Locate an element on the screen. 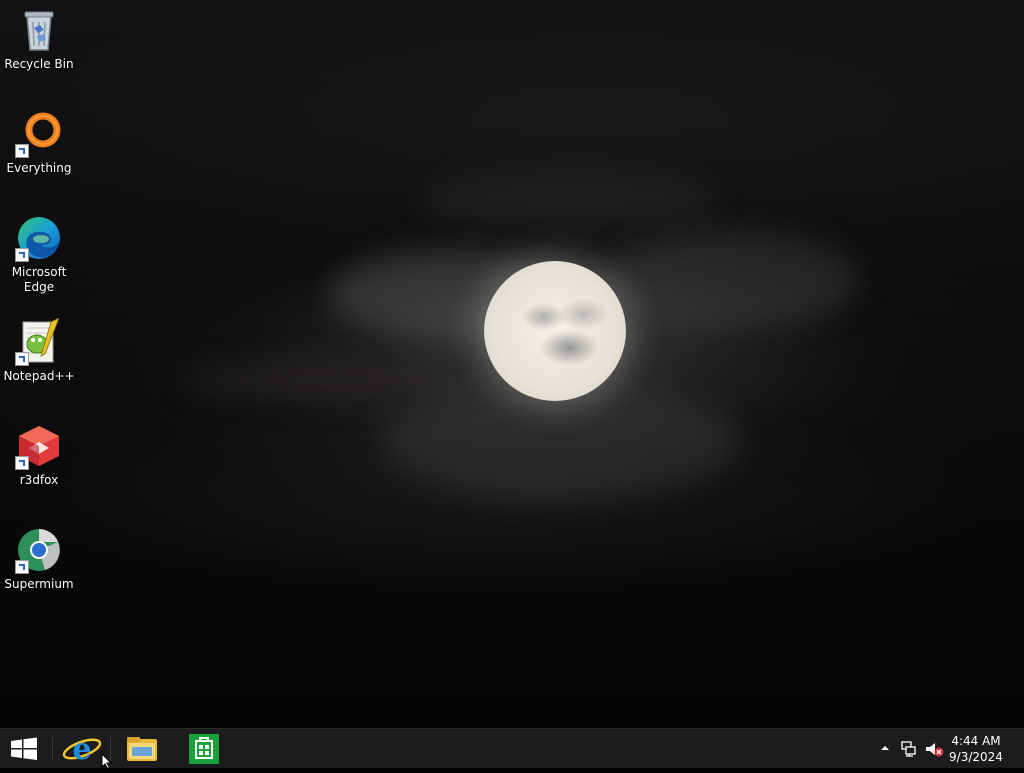  file-explorer-icon is located at coordinates (142, 749).